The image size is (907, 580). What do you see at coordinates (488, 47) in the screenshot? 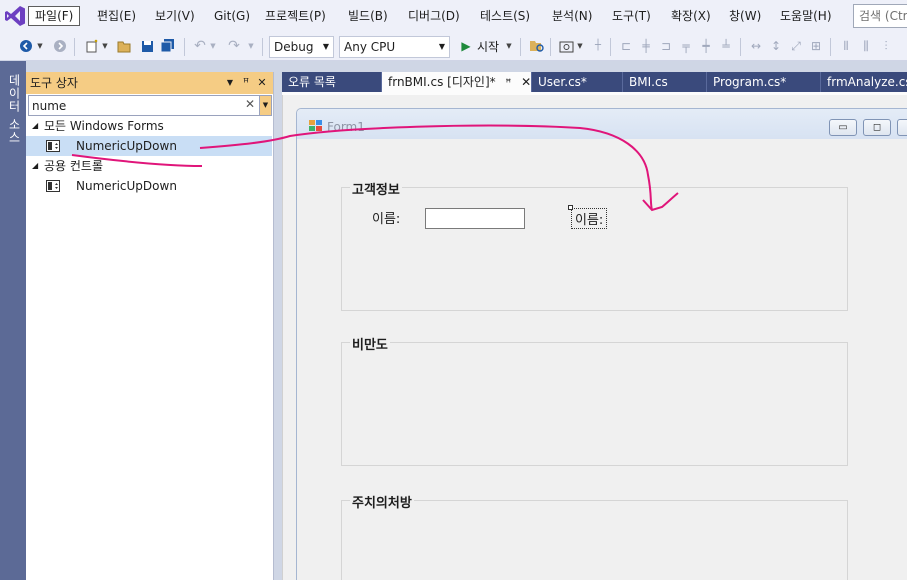
I see `start-button: 시작` at bounding box center [488, 47].